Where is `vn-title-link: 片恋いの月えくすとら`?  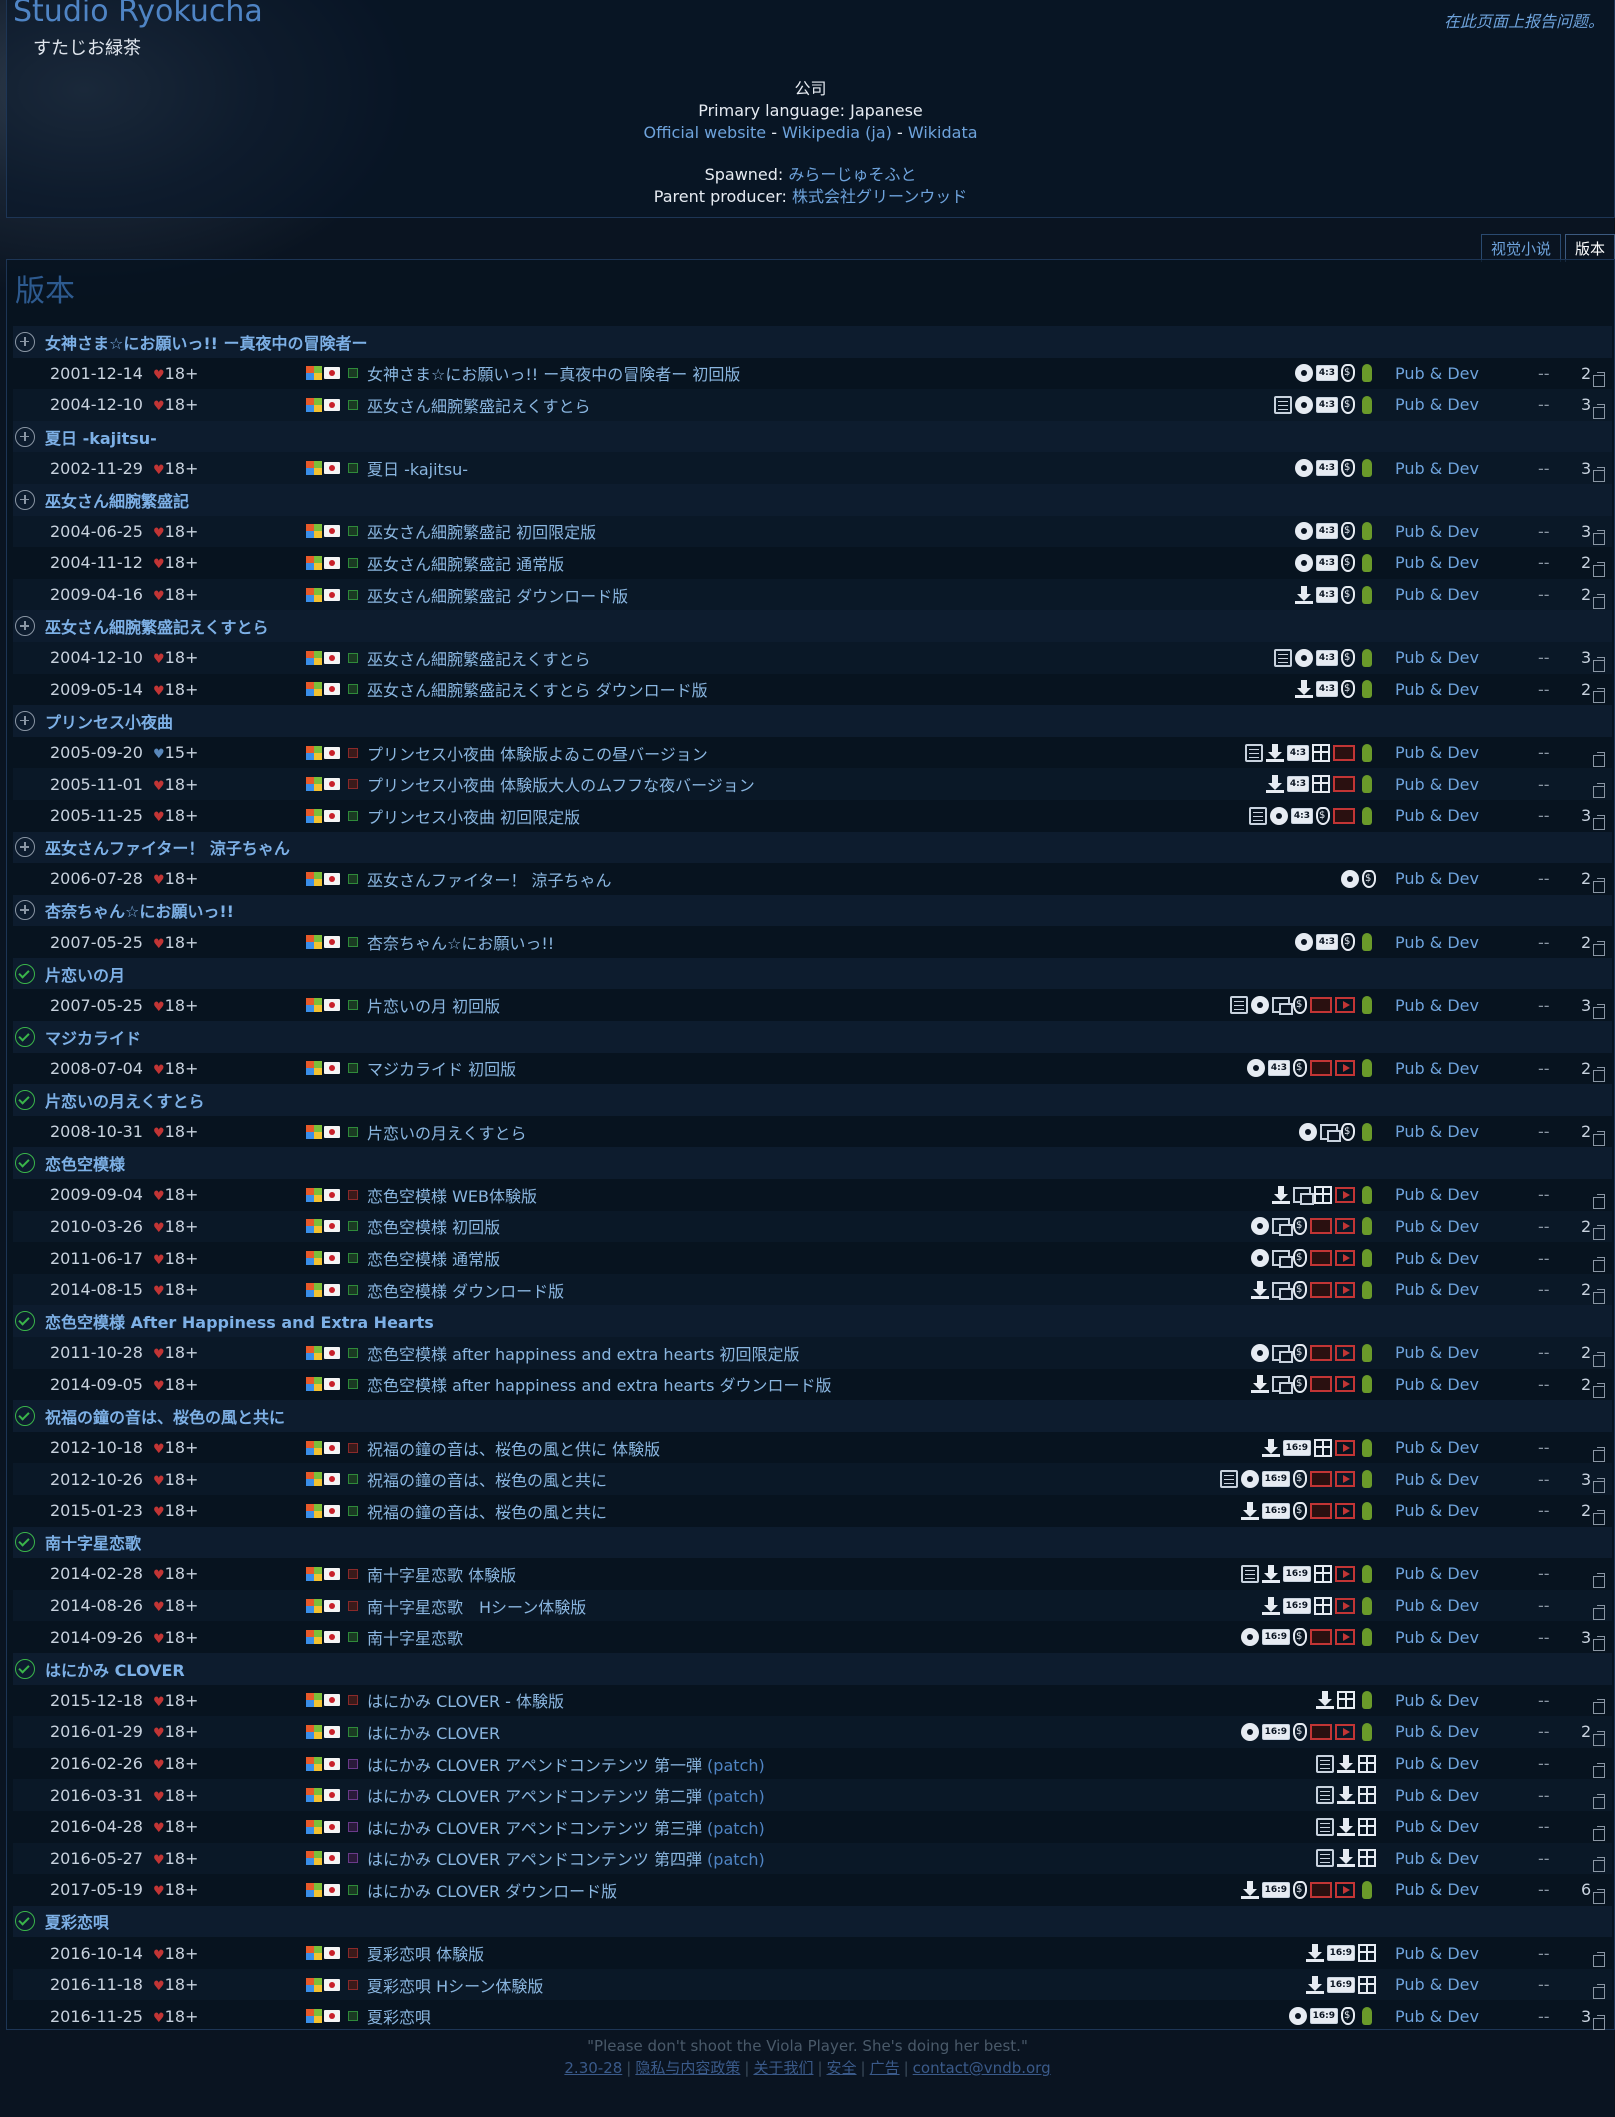
vn-title-link: 片恋いの月えくすとら is located at coordinates (125, 1100).